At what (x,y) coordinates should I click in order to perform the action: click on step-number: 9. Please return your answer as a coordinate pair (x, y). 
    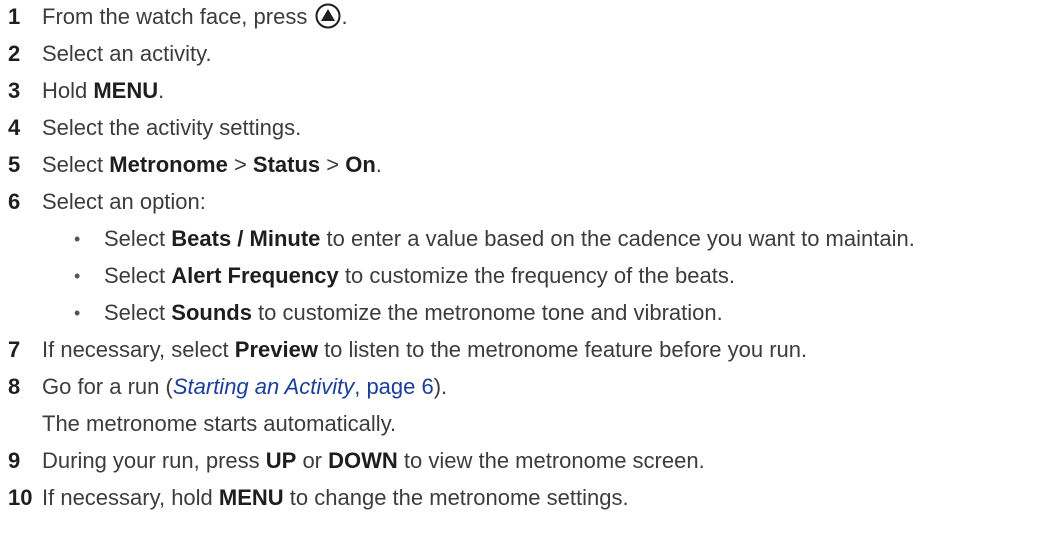
    Looking at the image, I should click on (14, 460).